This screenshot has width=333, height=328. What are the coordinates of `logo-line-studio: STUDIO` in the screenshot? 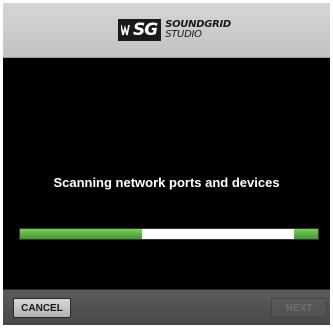 It's located at (183, 34).